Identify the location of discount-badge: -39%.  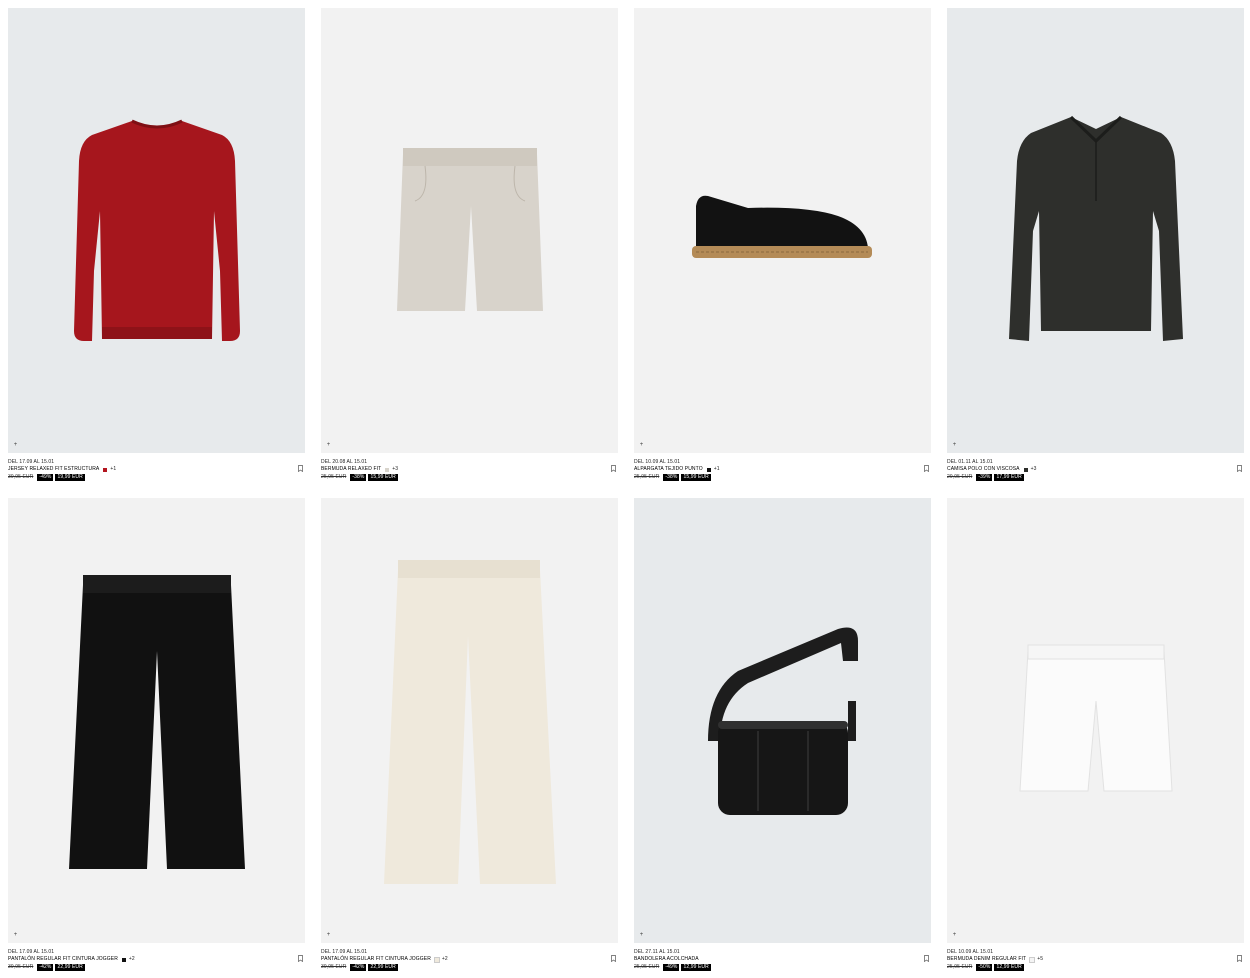
(984, 477).